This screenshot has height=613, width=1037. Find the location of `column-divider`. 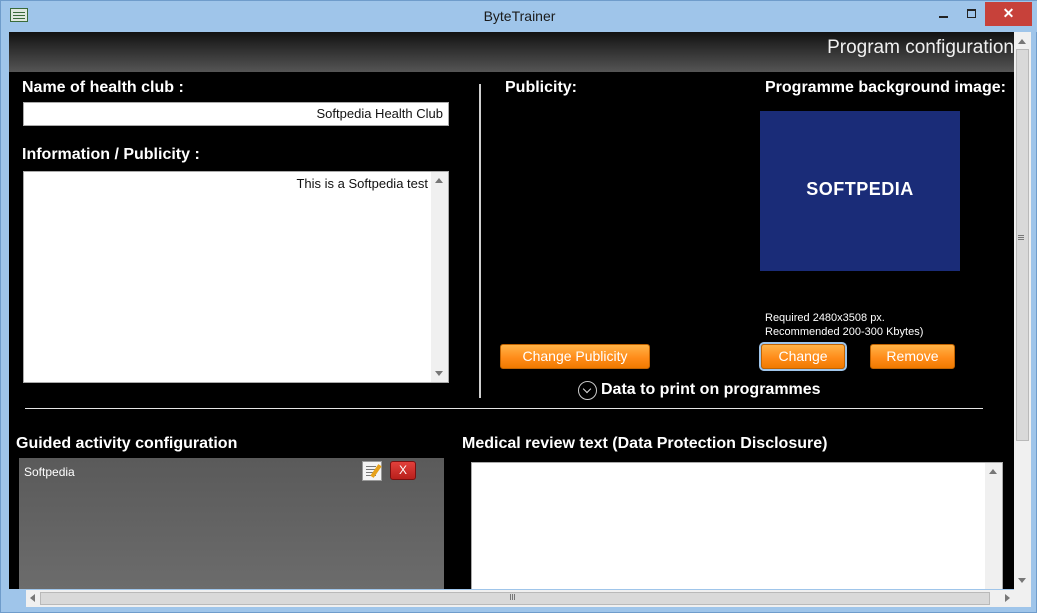

column-divider is located at coordinates (480, 241).